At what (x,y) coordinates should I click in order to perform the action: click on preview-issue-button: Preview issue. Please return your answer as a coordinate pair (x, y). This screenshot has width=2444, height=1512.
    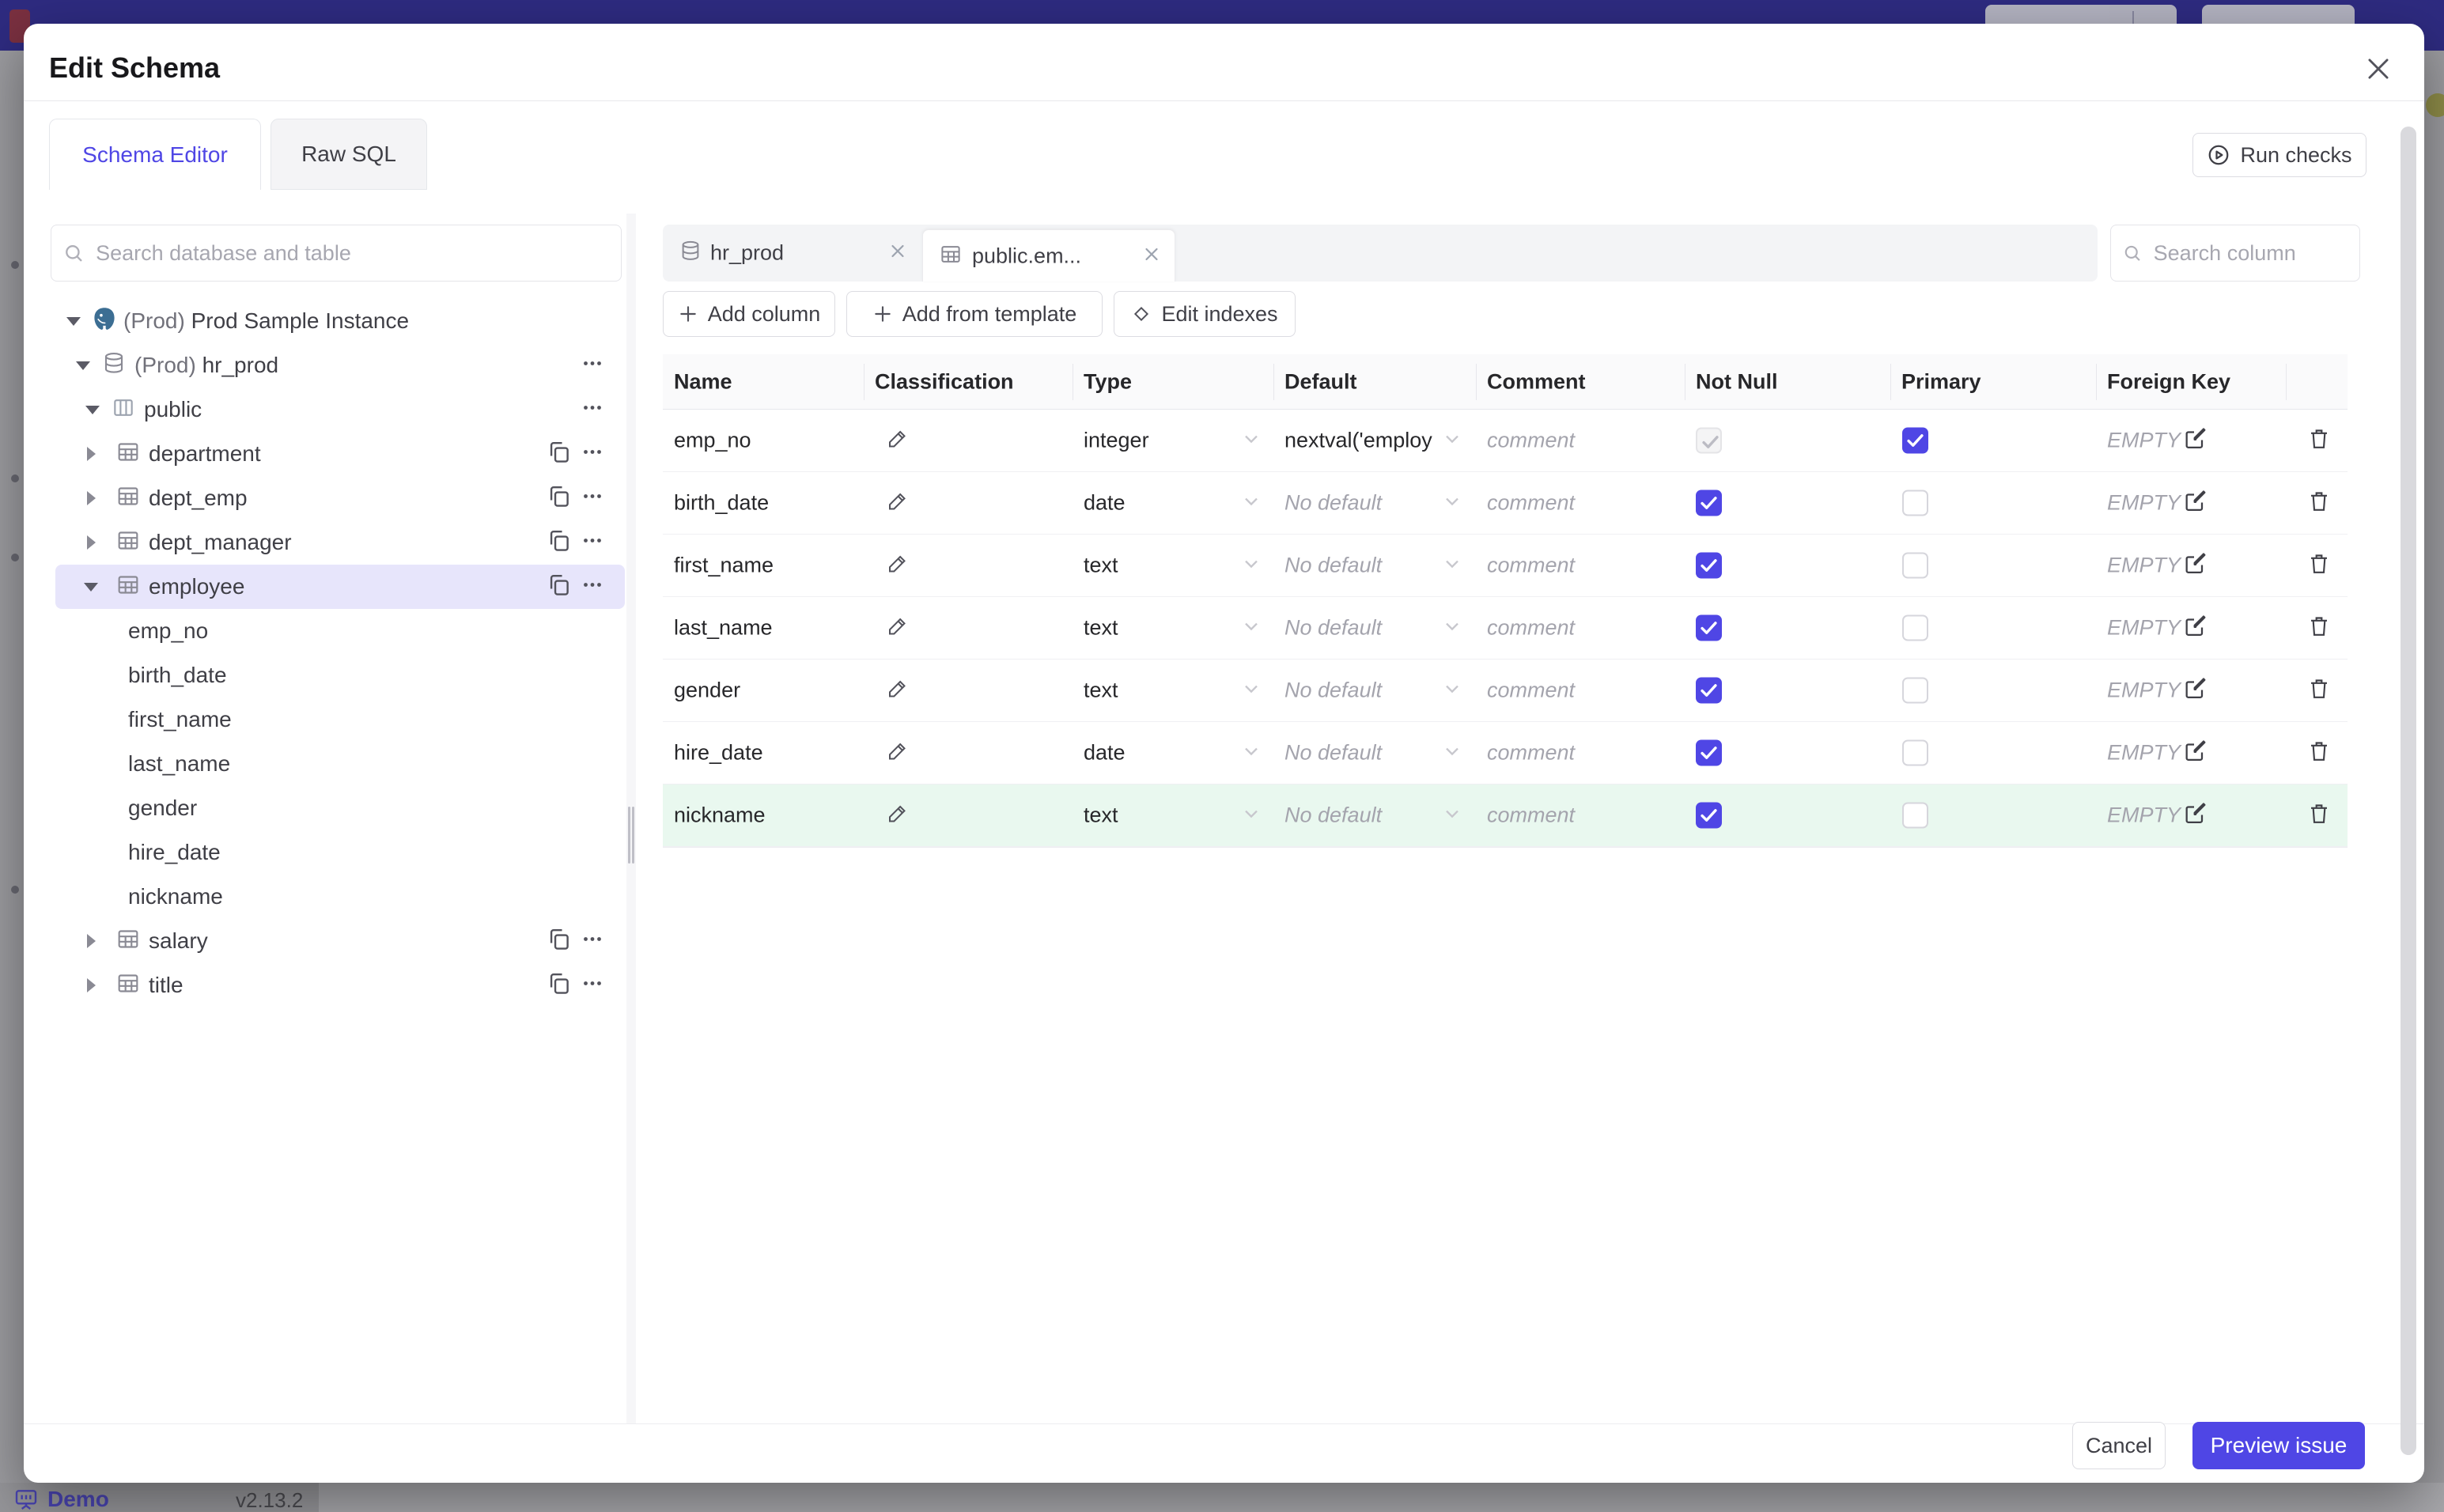
    Looking at the image, I should click on (2278, 1446).